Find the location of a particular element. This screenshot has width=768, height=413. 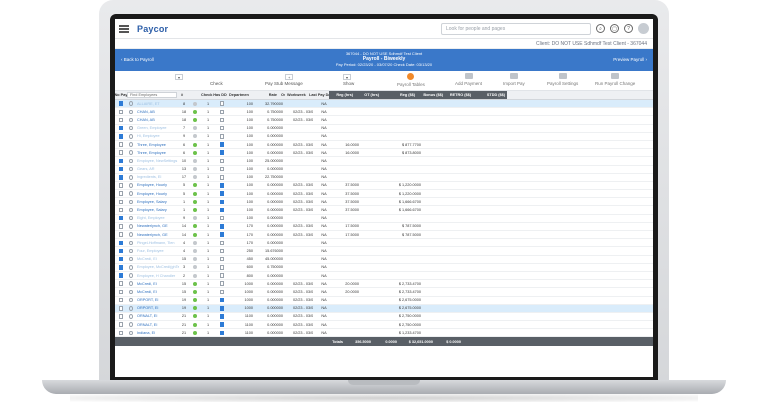

employee-name-link: Employee, NewSettings is located at coordinates (157, 161).